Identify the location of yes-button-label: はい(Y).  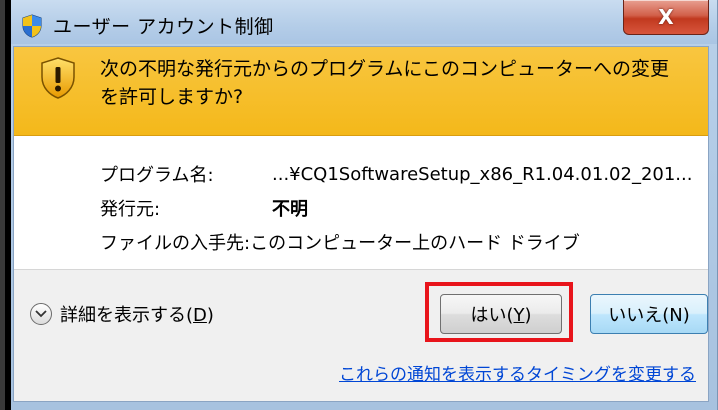
(501, 315).